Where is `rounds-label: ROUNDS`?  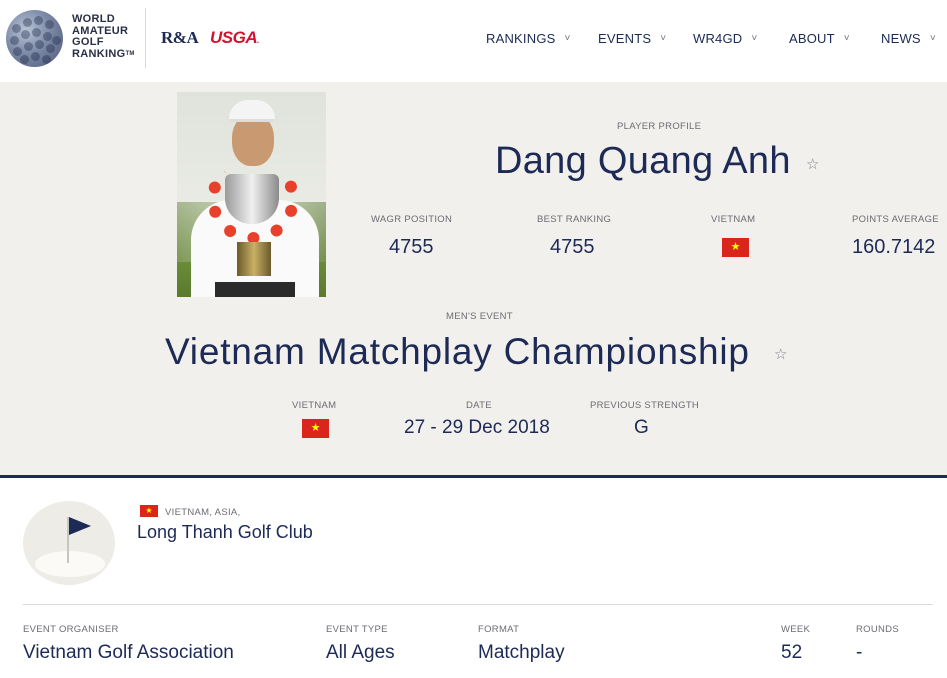 rounds-label: ROUNDS is located at coordinates (877, 629).